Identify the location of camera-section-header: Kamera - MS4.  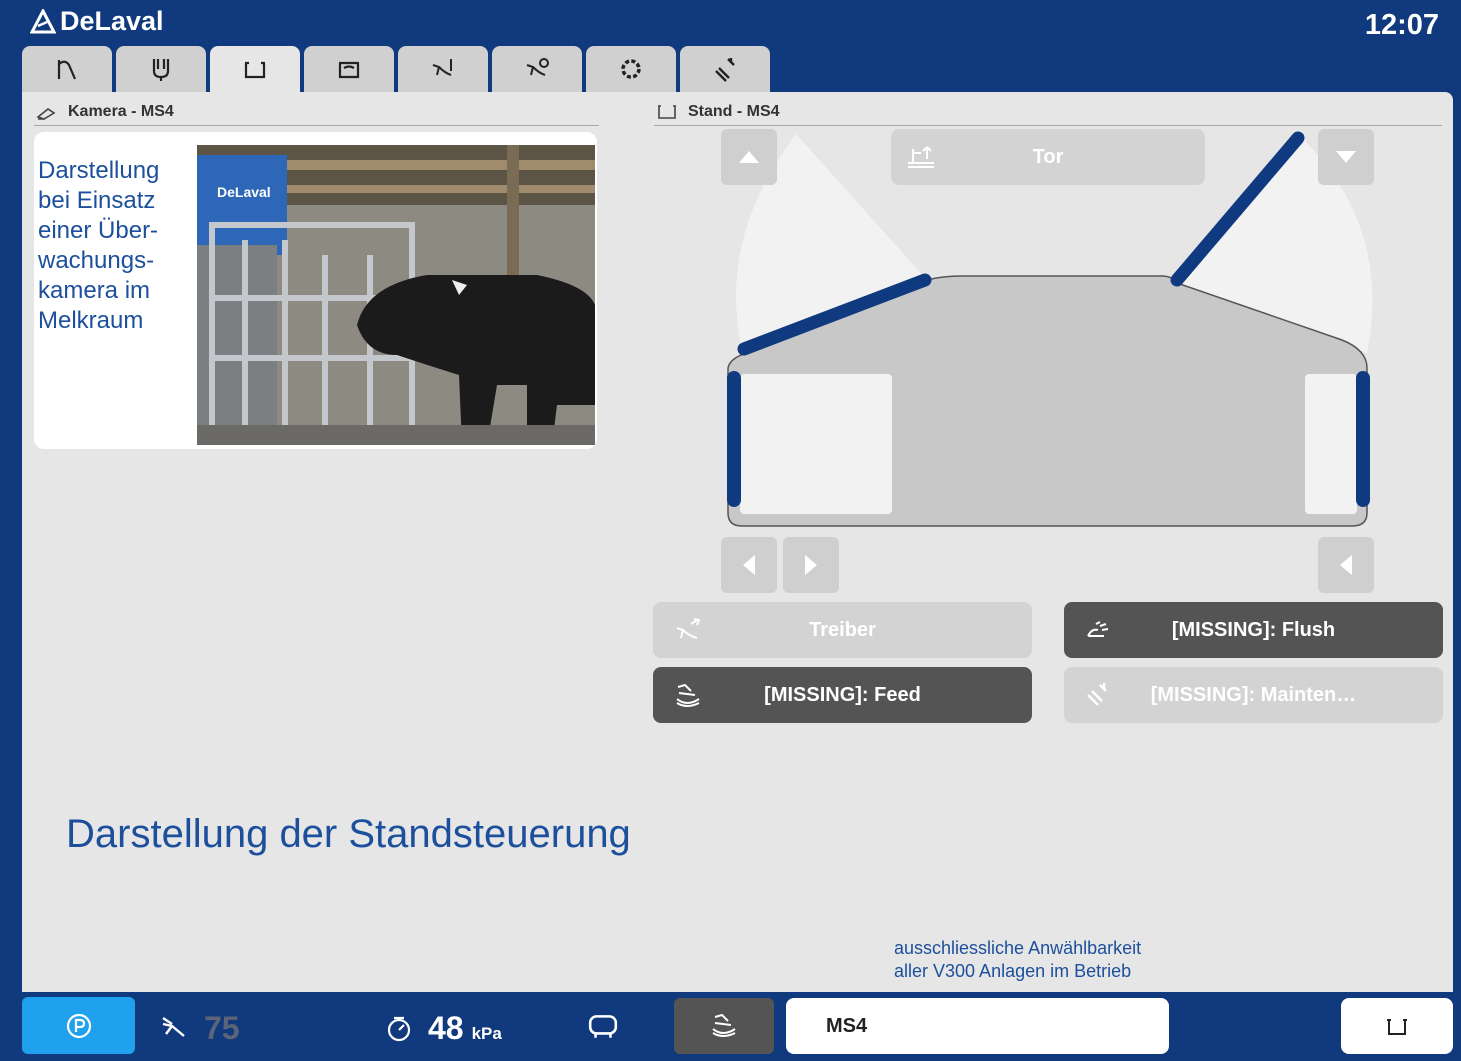
(105, 112).